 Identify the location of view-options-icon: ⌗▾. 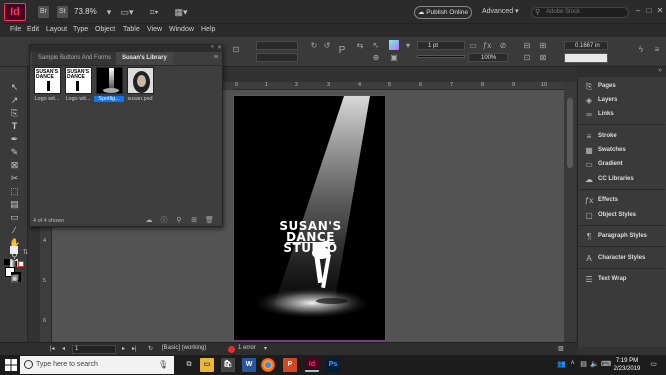
(154, 12).